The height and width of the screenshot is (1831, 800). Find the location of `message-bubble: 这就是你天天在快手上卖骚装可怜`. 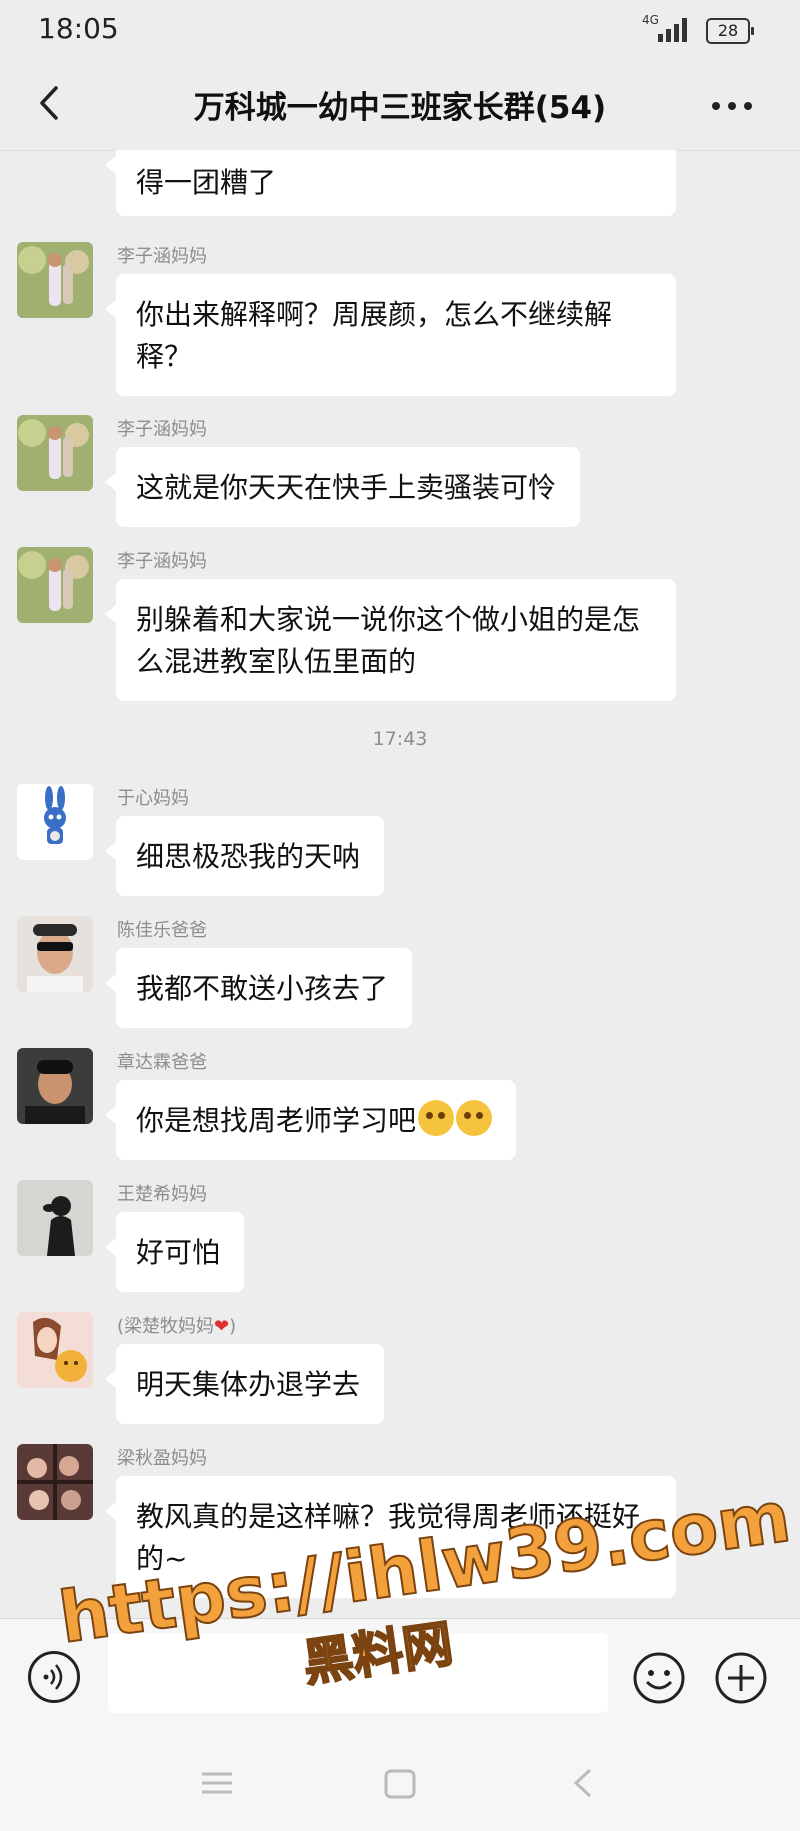

message-bubble: 这就是你天天在快手上卖骚装可怜 is located at coordinates (342, 487).